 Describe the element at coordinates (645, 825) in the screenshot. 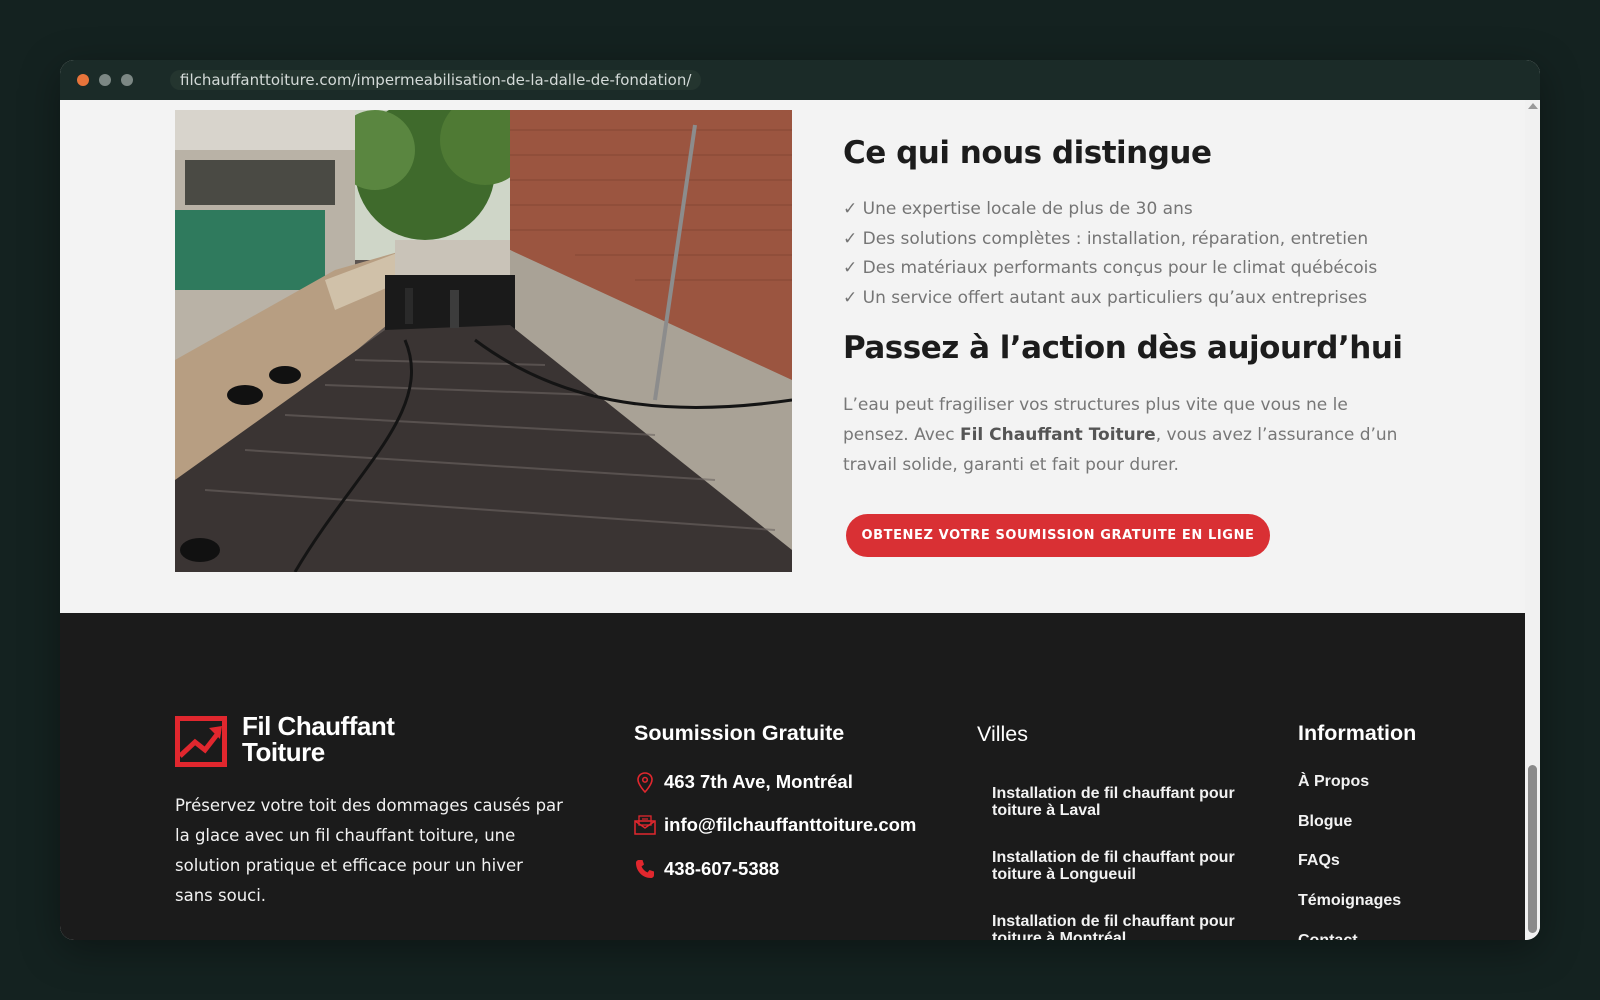

I see `mail-icon` at that location.